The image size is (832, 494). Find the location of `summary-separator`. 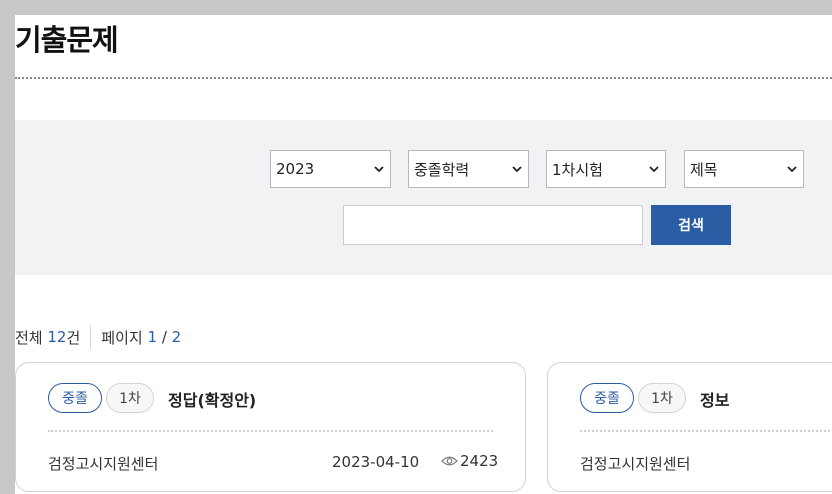

summary-separator is located at coordinates (91, 337).